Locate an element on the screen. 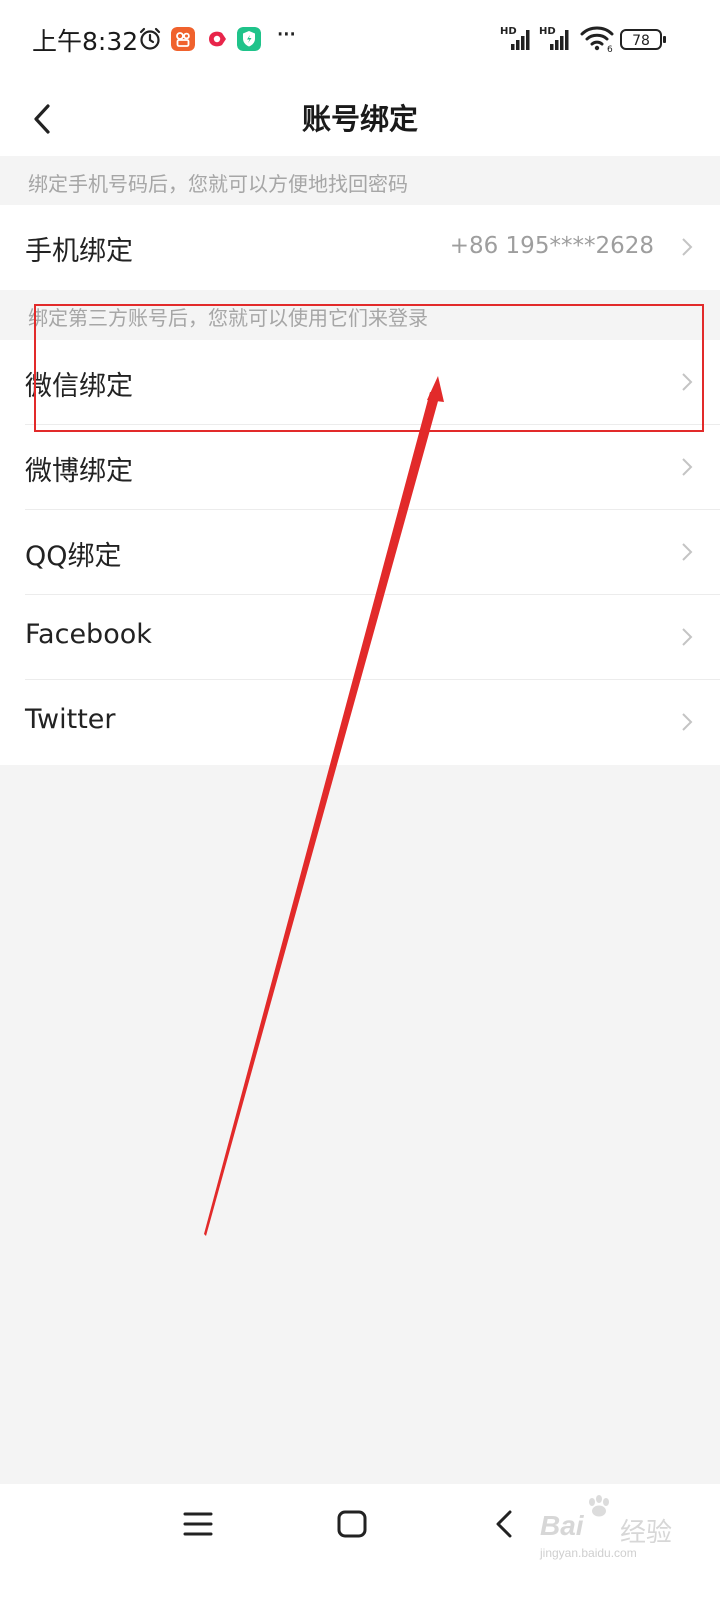 The height and width of the screenshot is (1600, 720). baidu-paw-icon is located at coordinates (599, 1506).